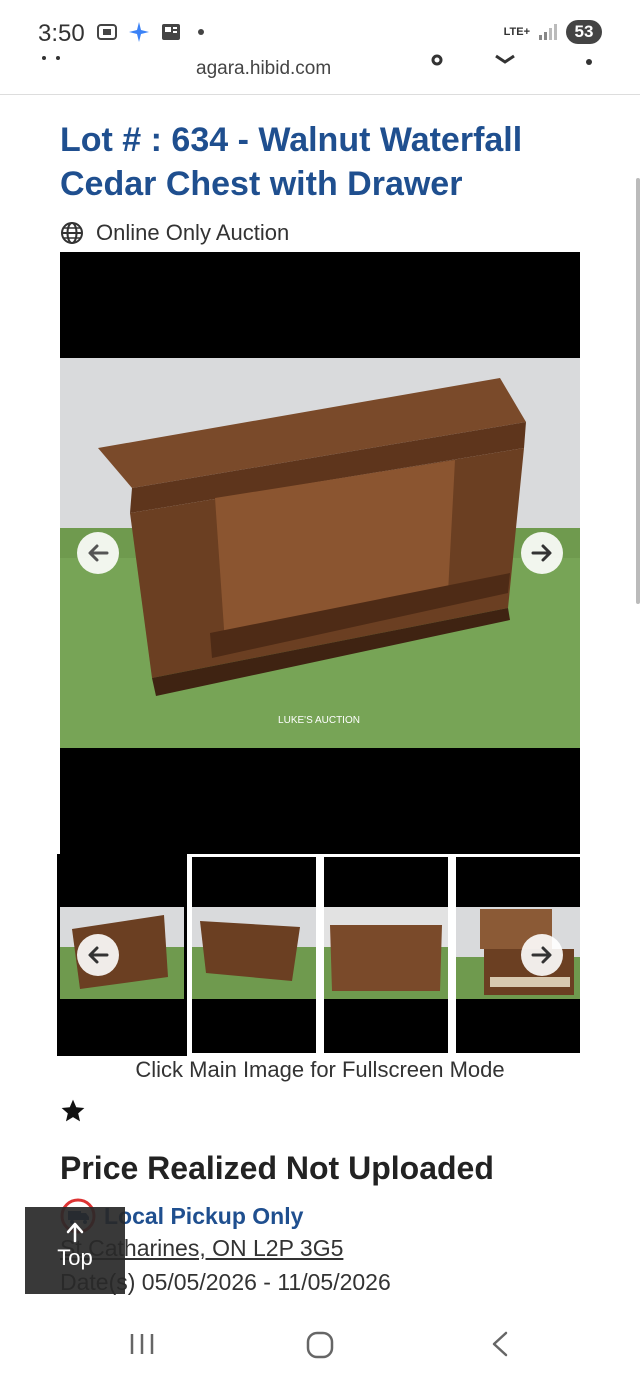 This screenshot has height=1388, width=640. I want to click on page-scrollbar, so click(638, 391).